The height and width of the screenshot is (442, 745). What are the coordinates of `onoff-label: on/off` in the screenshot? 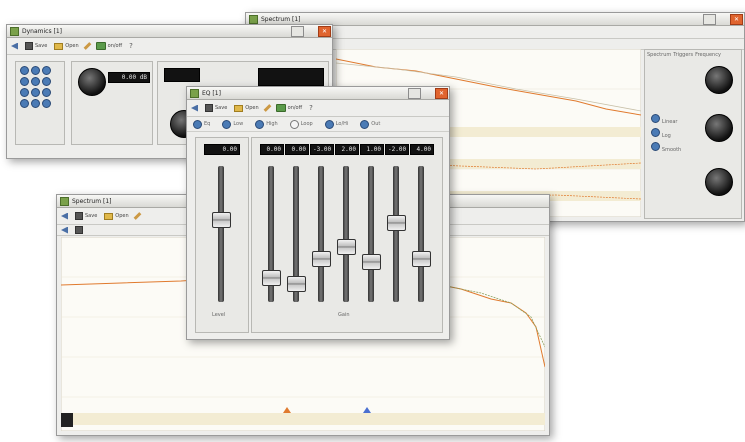 It's located at (115, 46).